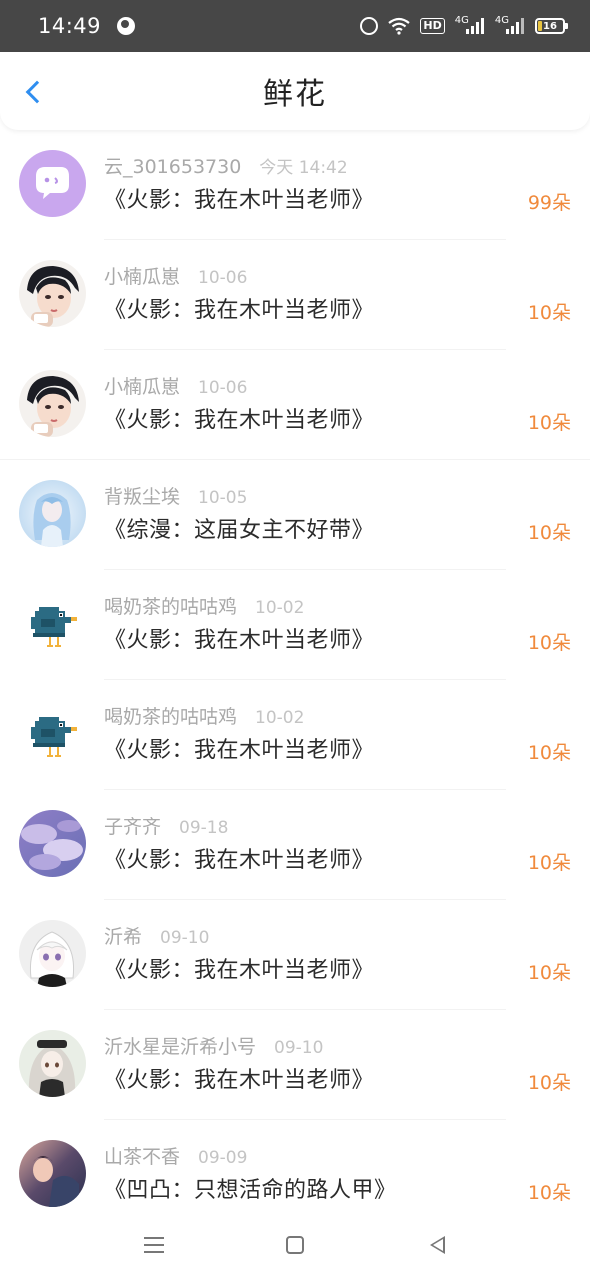 This screenshot has height=1280, width=590. Describe the element at coordinates (432, 26) in the screenshot. I see `hd-icon: HD` at that location.